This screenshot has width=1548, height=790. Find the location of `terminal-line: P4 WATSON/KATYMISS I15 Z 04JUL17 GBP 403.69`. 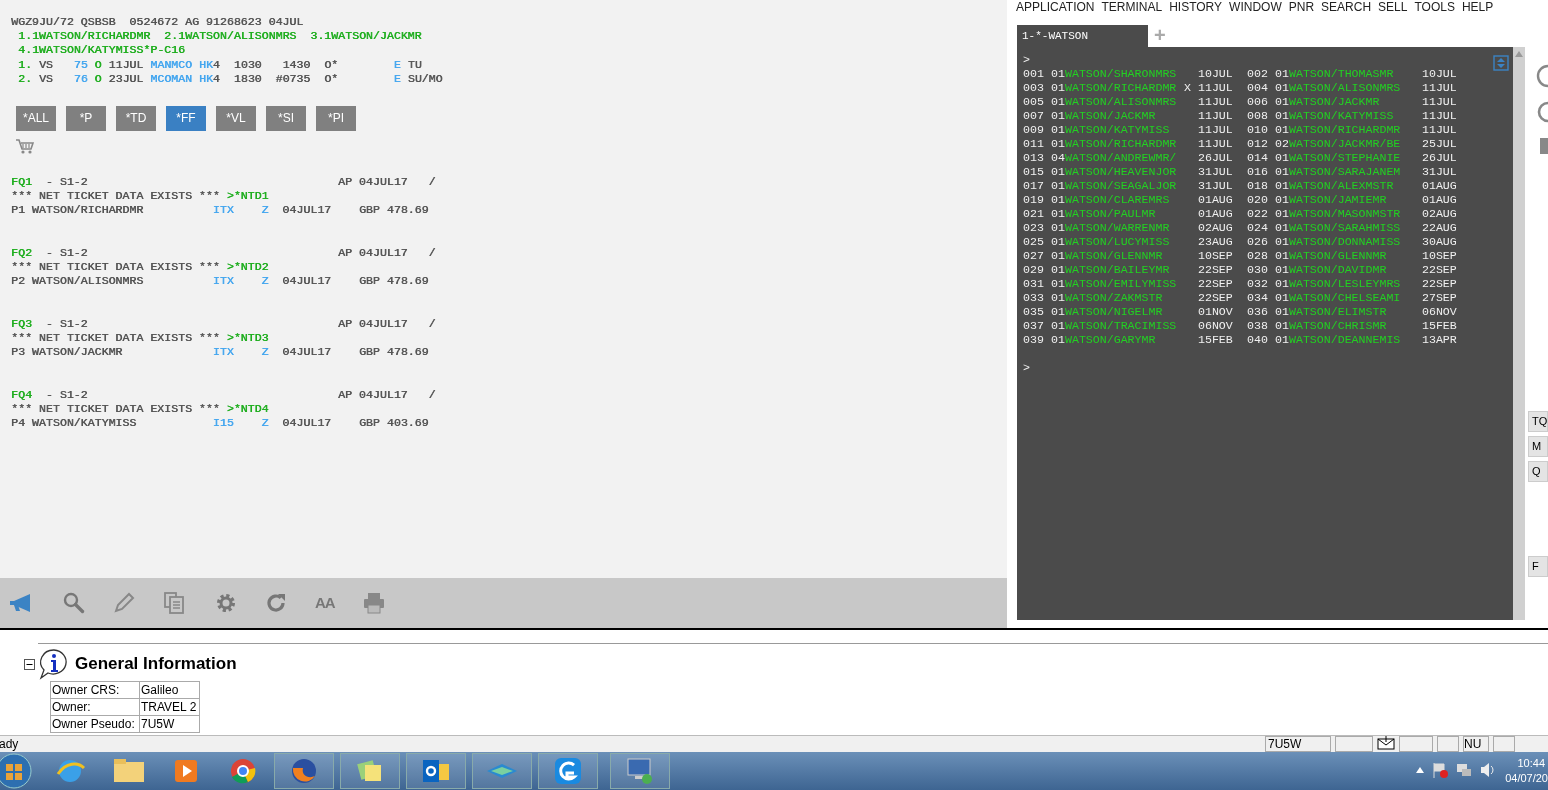

terminal-line: P4 WATSON/KATYMISS I15 Z 04JUL17 GBP 403.69 is located at coordinates (220, 423).